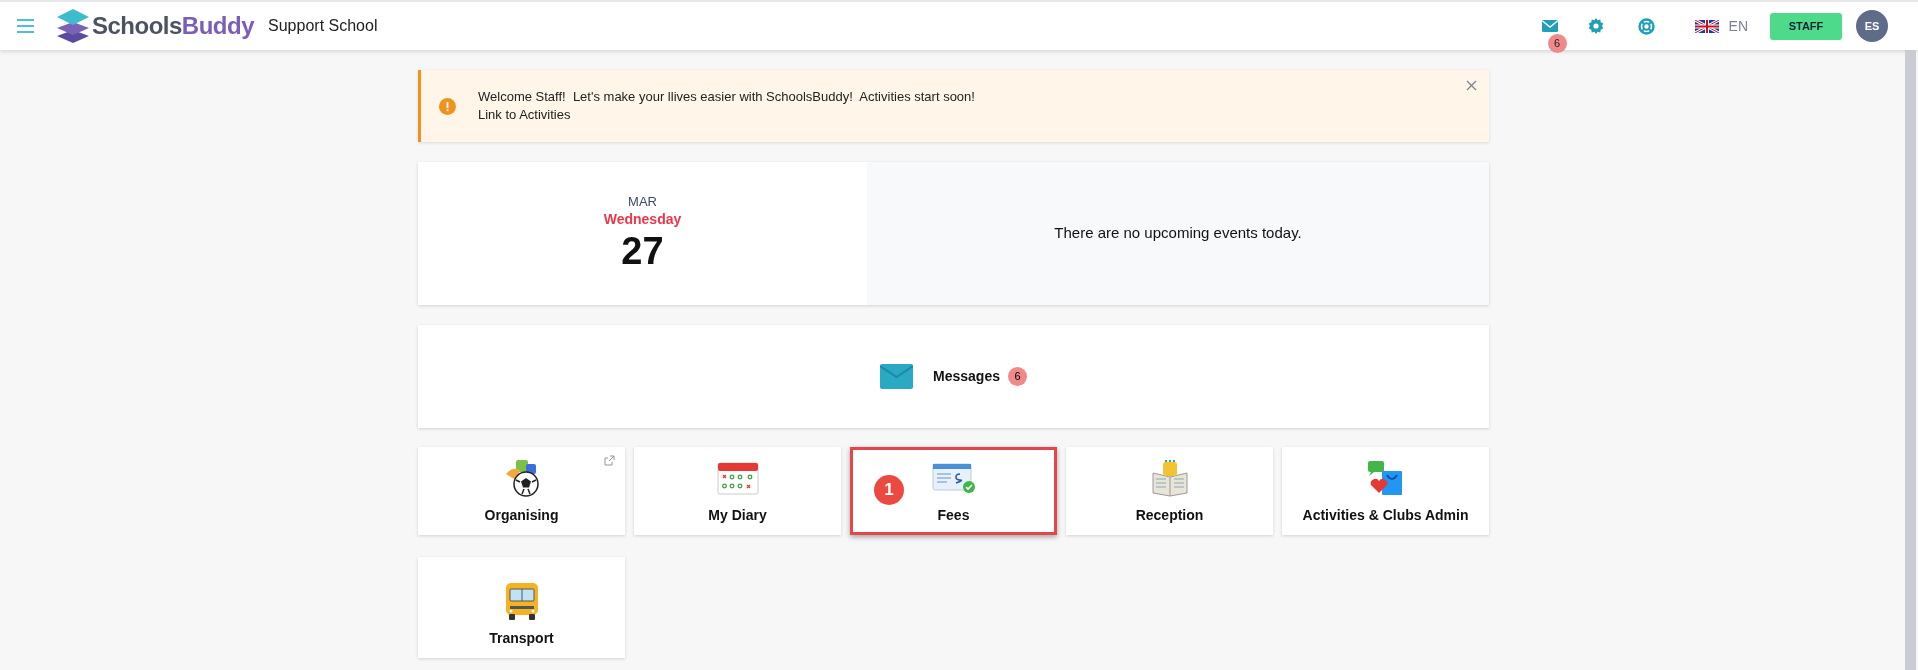  What do you see at coordinates (25, 26) in the screenshot?
I see `menu-icon` at bounding box center [25, 26].